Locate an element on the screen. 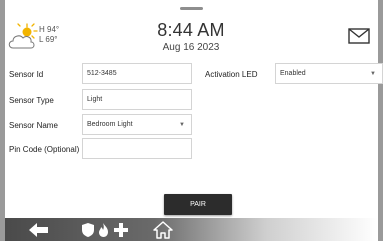 Image resolution: width=383 pixels, height=241 pixels. pin-code-field is located at coordinates (137, 148).